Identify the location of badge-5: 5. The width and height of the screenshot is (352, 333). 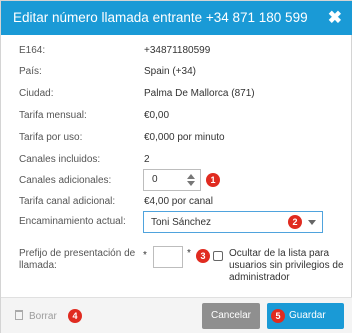
(278, 316).